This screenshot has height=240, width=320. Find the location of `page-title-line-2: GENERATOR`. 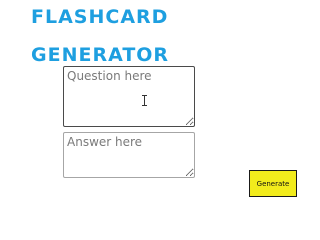

page-title-line-2: GENERATOR is located at coordinates (100, 55).